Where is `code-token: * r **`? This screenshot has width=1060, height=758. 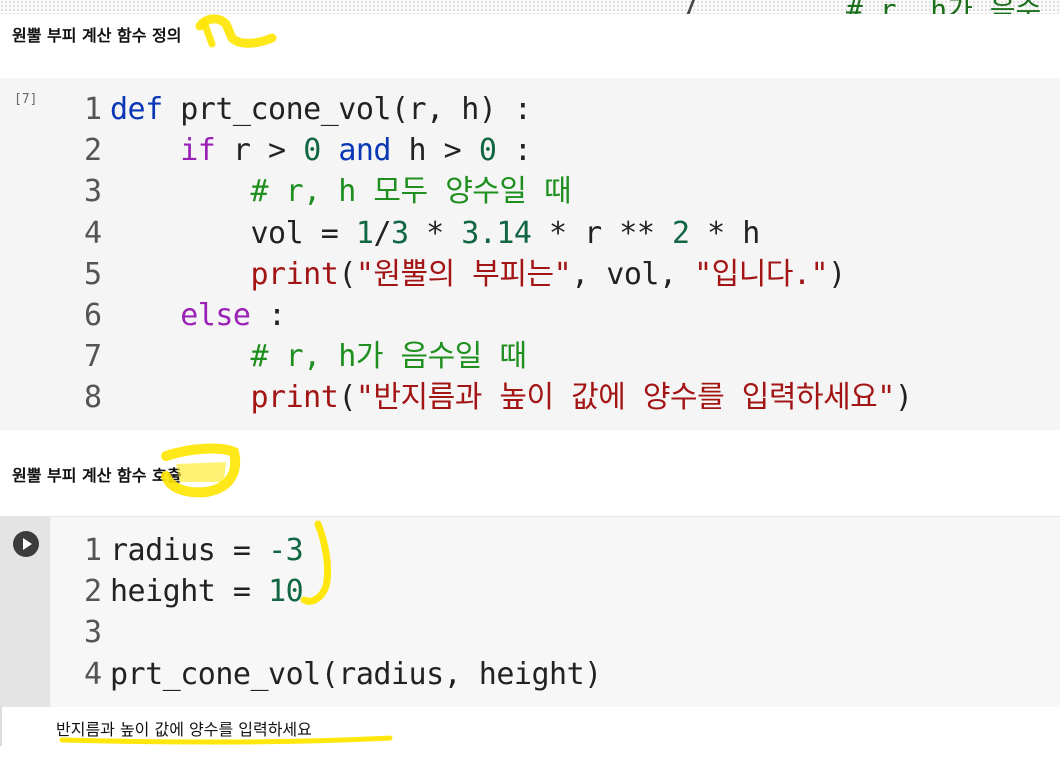 code-token: * r ** is located at coordinates (601, 233).